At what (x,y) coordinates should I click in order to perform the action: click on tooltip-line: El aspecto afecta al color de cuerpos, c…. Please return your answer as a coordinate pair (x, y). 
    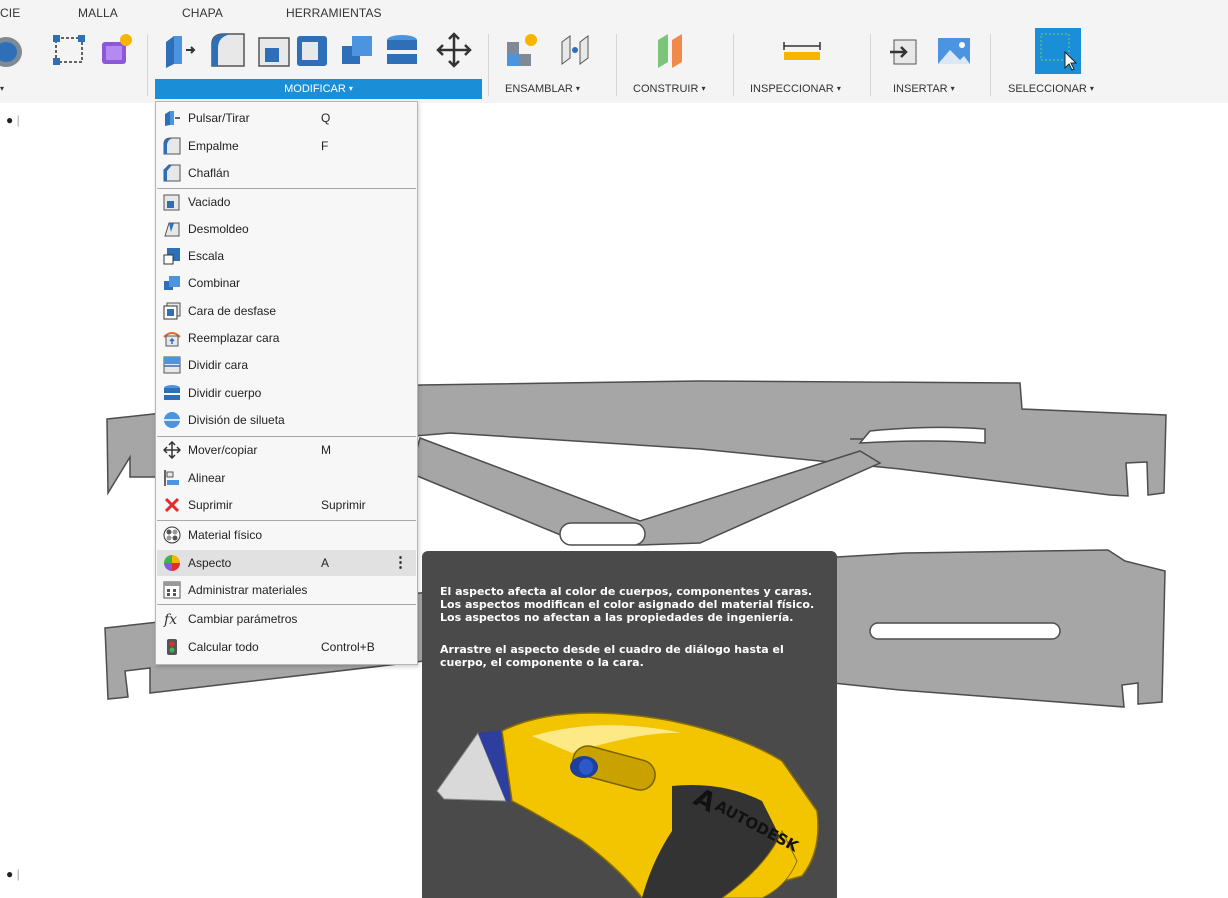
    Looking at the image, I should click on (626, 591).